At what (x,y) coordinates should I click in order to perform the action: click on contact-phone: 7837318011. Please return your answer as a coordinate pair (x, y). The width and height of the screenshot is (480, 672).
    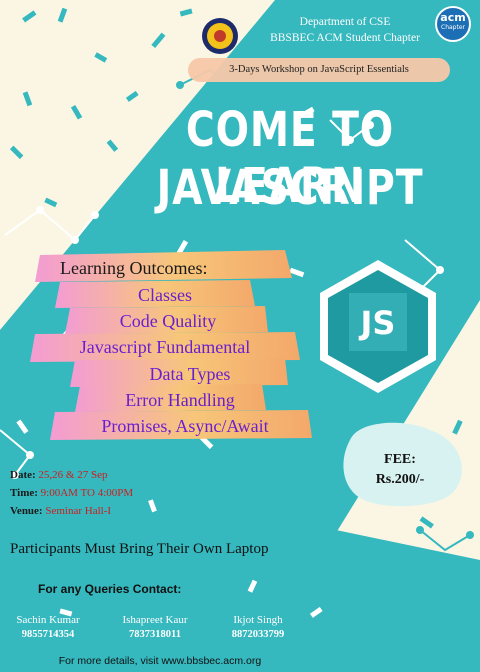
    Looking at the image, I should click on (155, 634).